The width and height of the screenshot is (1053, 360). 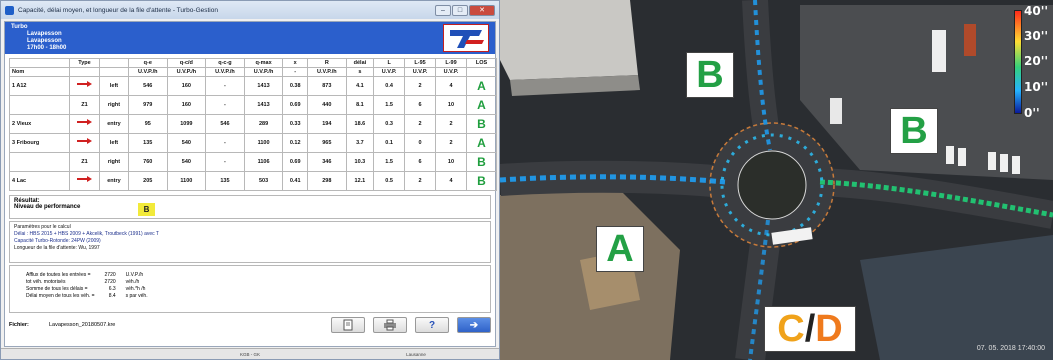 What do you see at coordinates (1036, 36) in the screenshot?
I see `scale-label: 30''` at bounding box center [1036, 36].